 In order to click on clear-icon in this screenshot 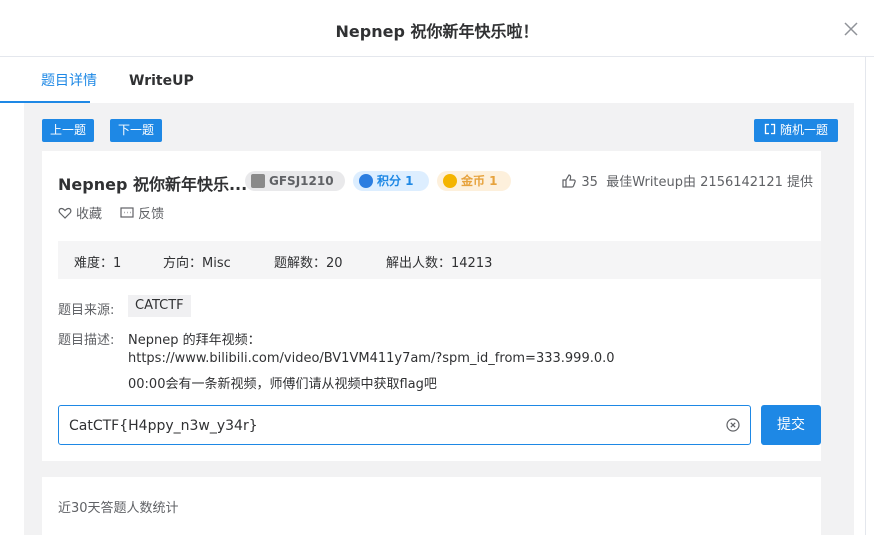, I will do `click(733, 425)`.